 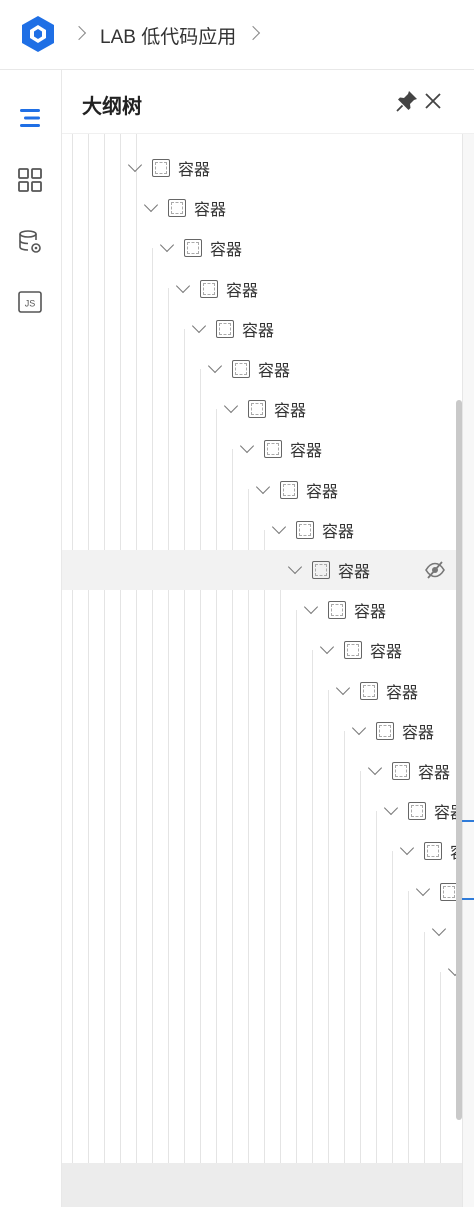 I want to click on datasource-settings-icon, so click(x=30, y=241).